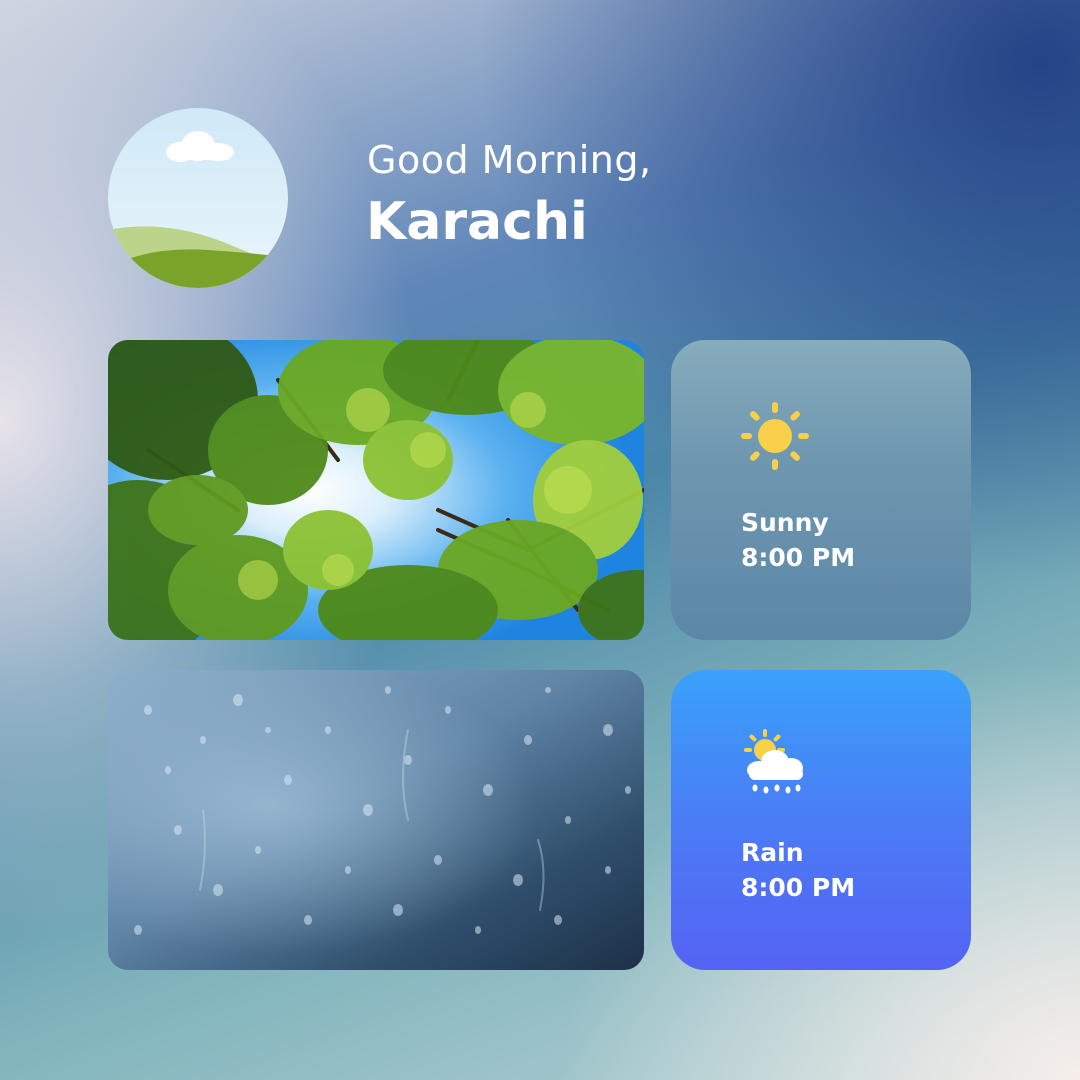  Describe the element at coordinates (477, 222) in the screenshot. I see `city-name: Karachi` at that location.